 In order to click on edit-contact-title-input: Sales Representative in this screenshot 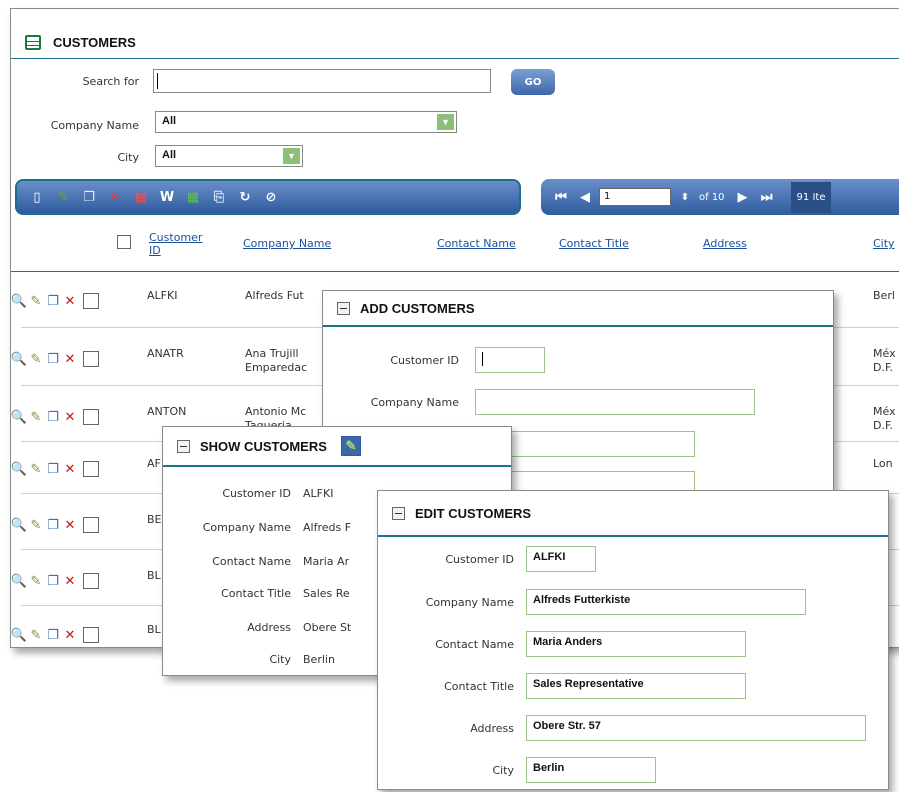, I will do `click(636, 686)`.